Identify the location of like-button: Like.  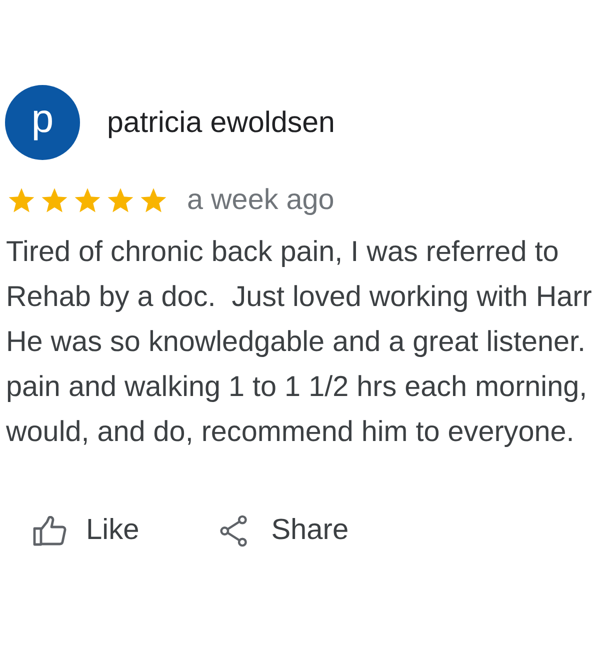
(86, 530).